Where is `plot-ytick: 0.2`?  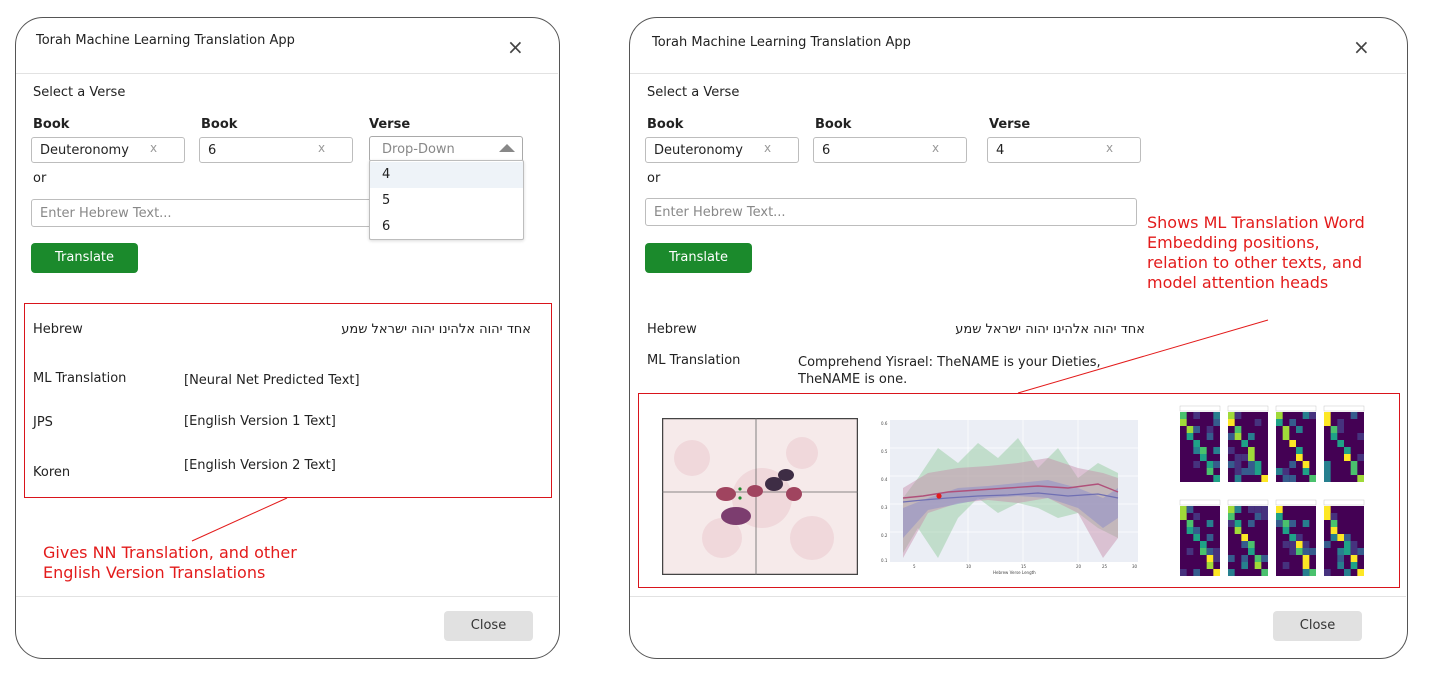 plot-ytick: 0.2 is located at coordinates (884, 535).